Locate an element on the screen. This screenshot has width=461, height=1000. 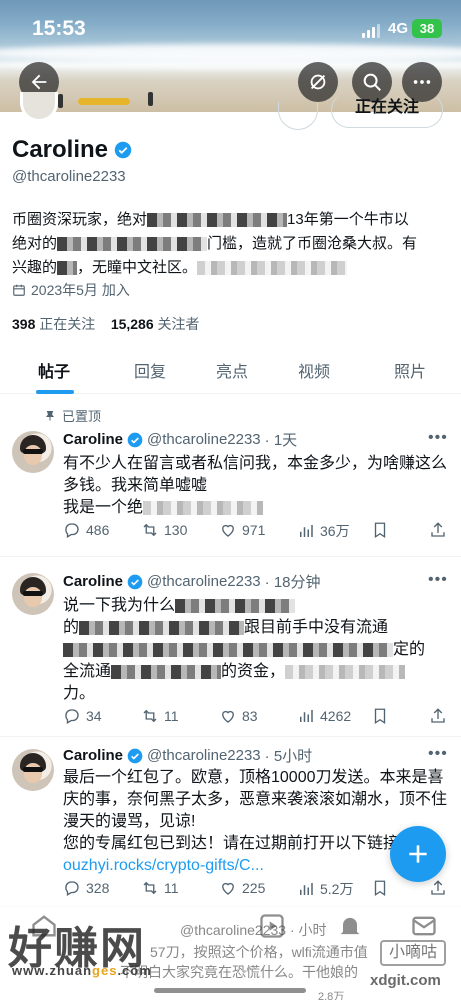
watermark-url-part: www.zhuan is located at coordinates (52, 970).